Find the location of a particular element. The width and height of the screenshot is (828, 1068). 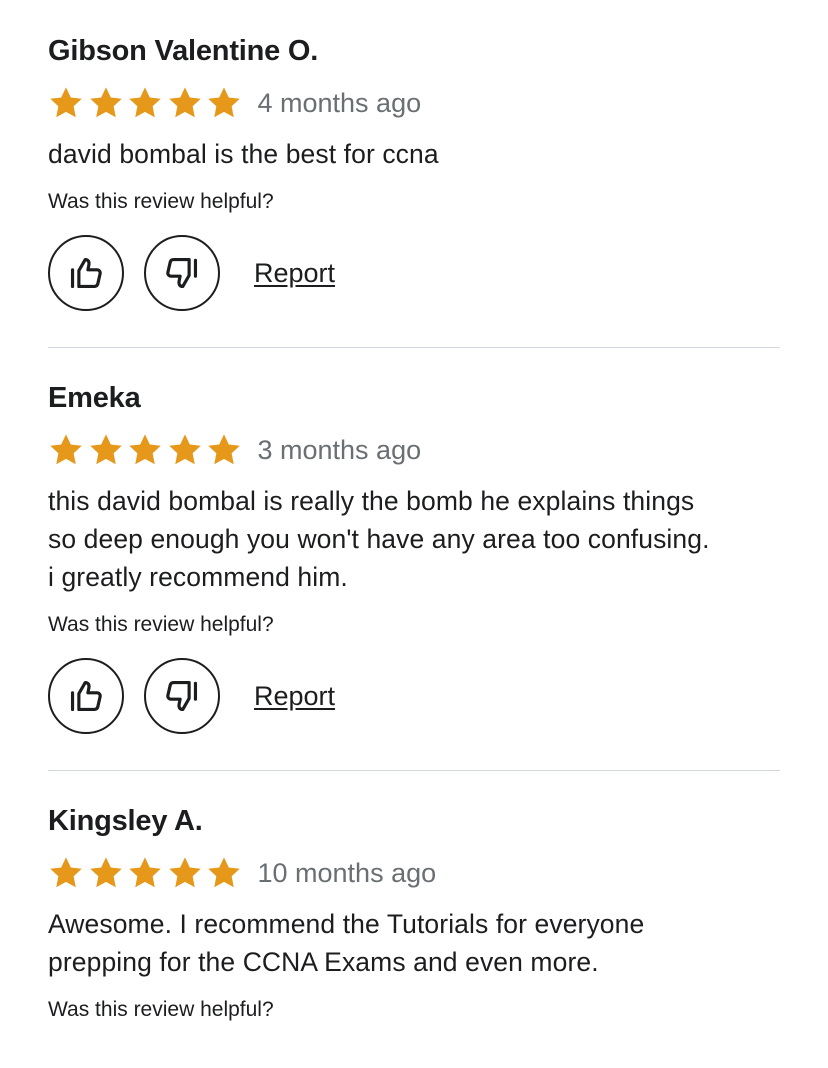

rating-row: 10 months ago is located at coordinates (414, 873).